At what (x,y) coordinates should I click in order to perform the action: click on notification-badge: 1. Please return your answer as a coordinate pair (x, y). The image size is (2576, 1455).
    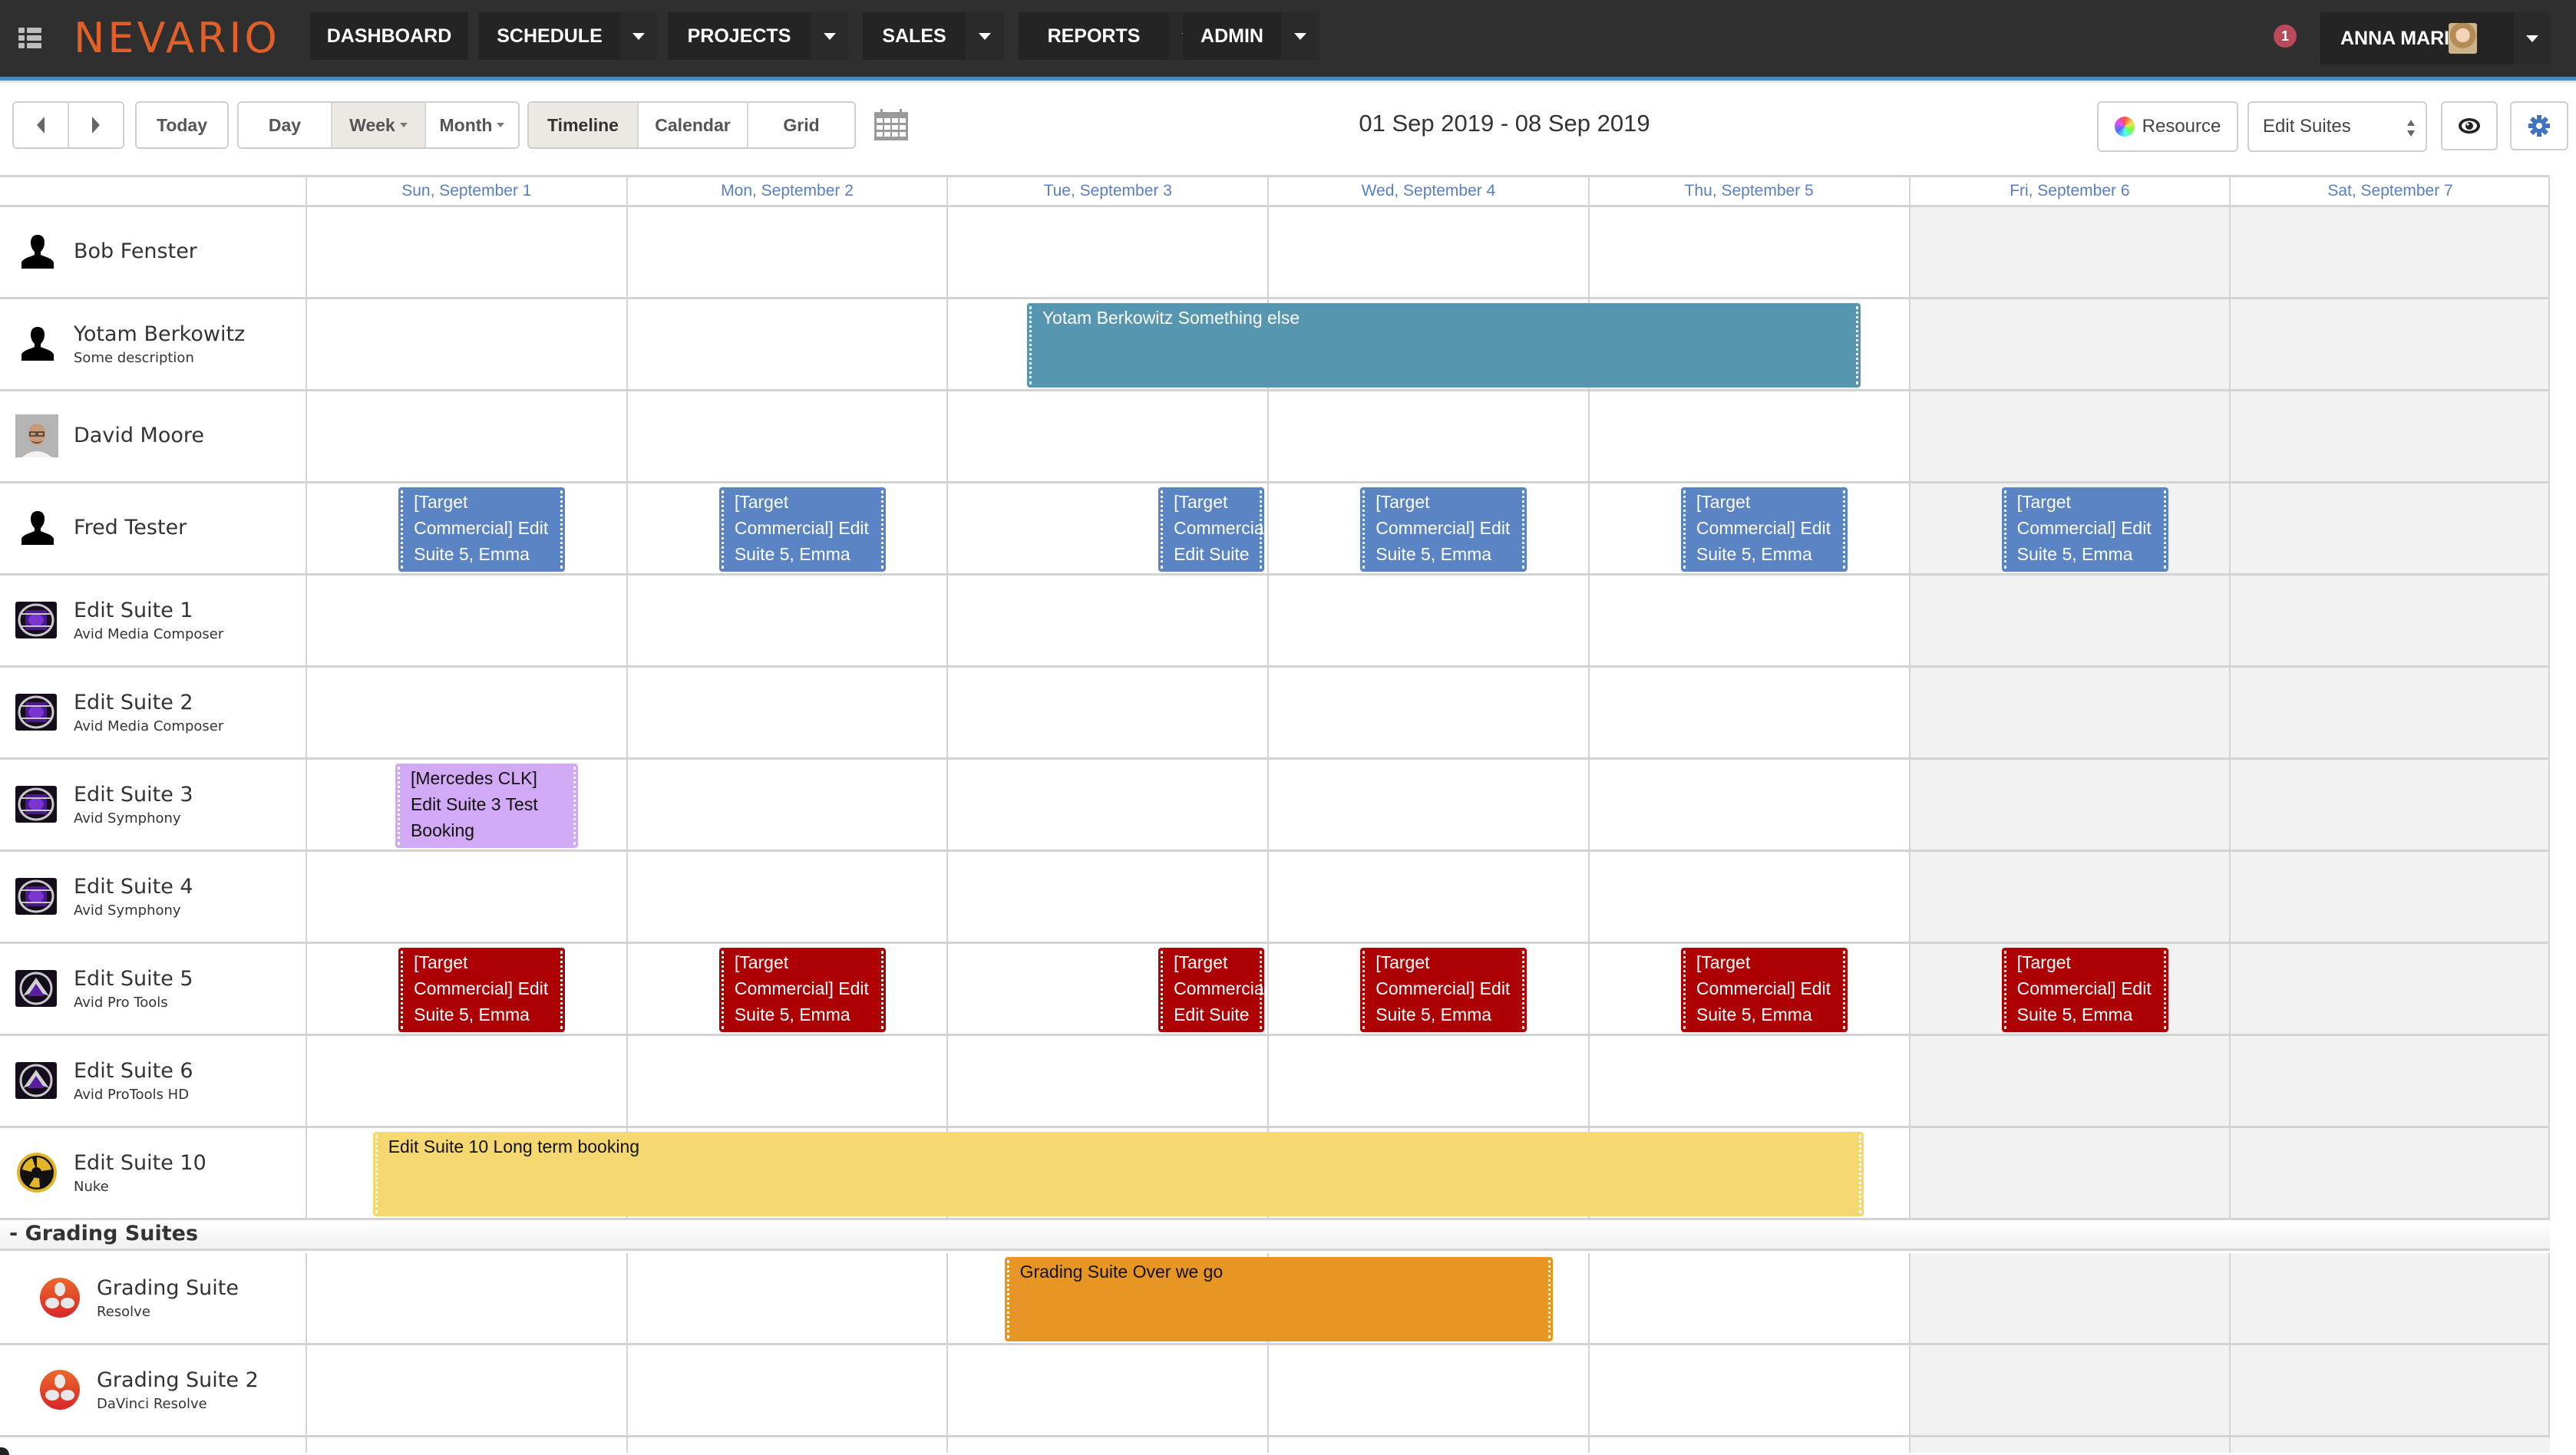
    Looking at the image, I should click on (2285, 36).